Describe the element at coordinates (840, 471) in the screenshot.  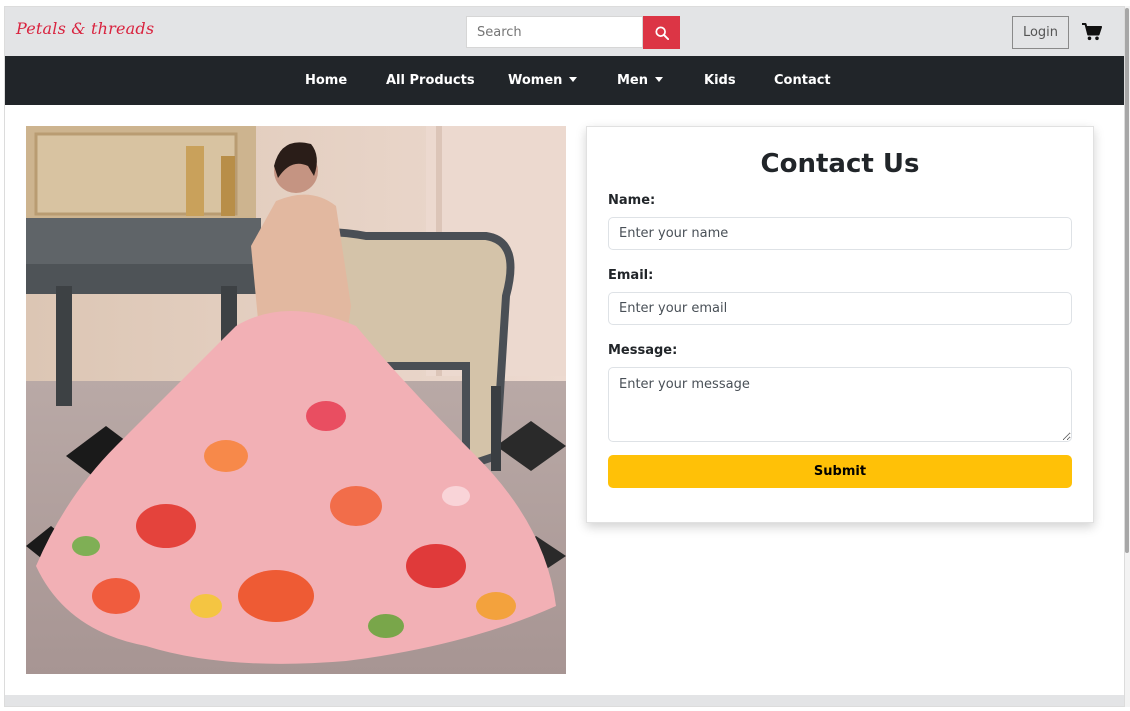
I see `submit-button: Submit` at that location.